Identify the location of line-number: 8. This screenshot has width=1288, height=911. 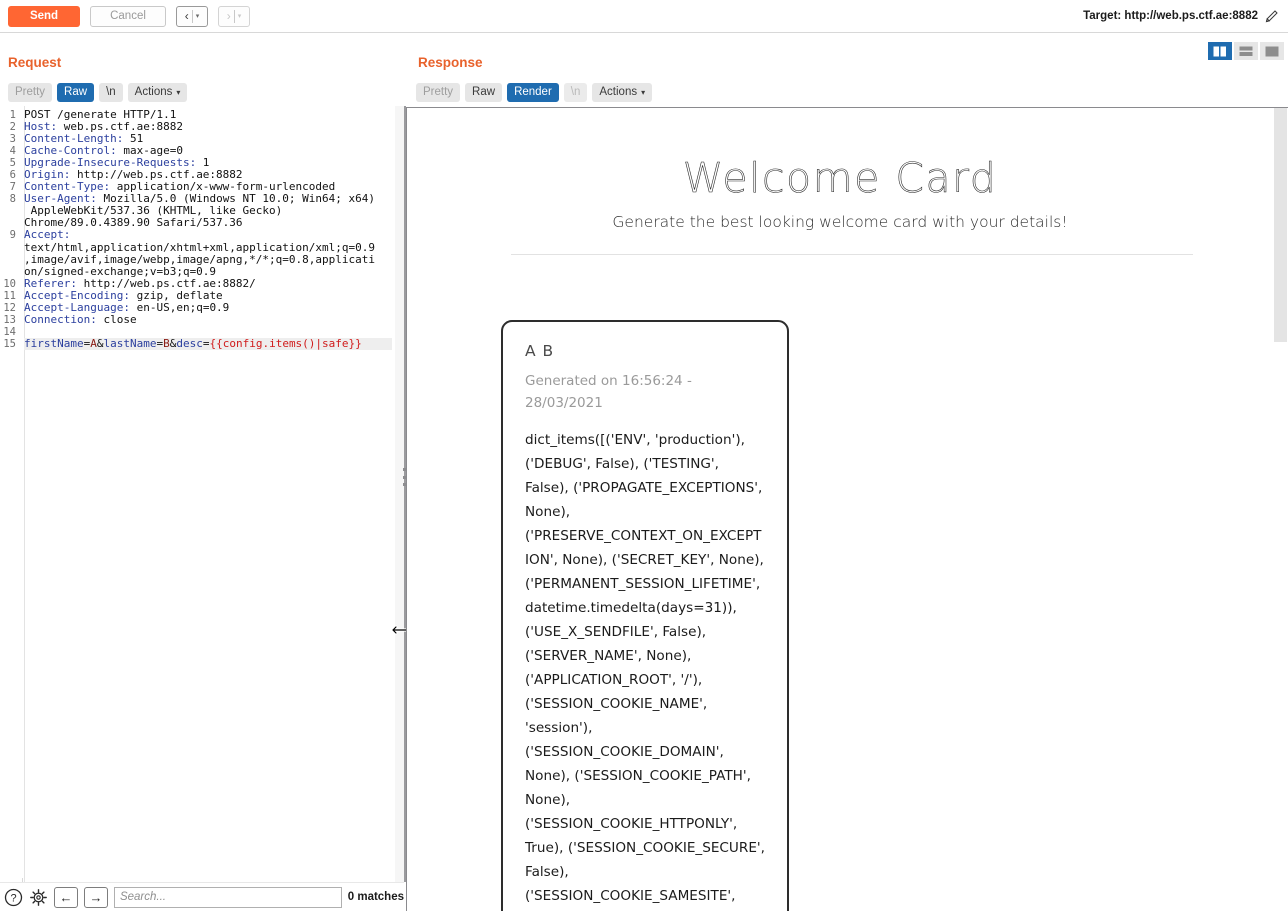
(12, 199).